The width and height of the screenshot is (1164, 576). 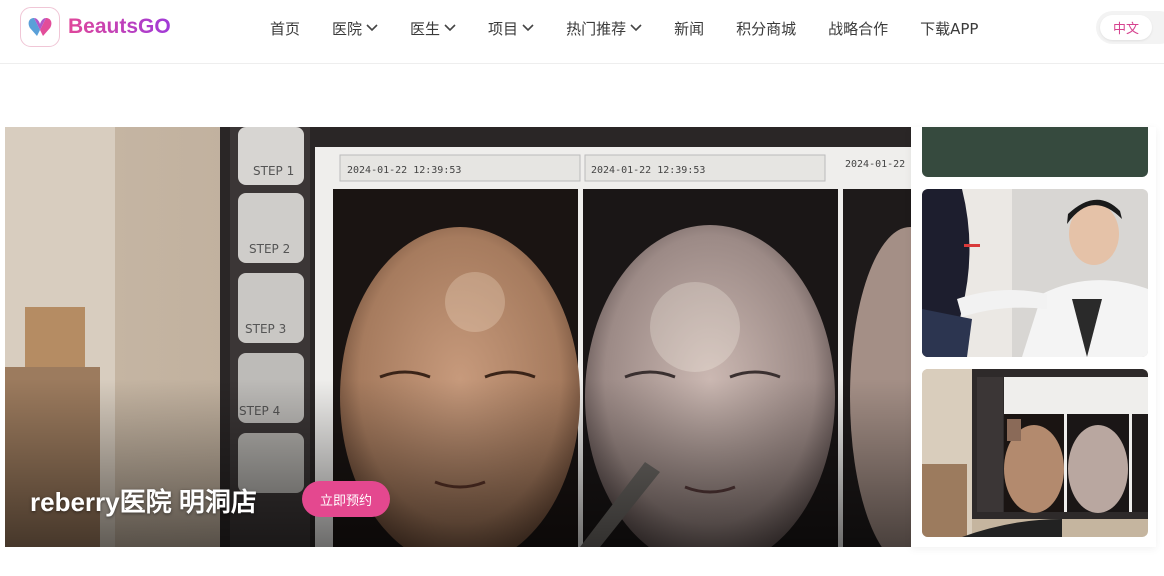 I want to click on nav-label: 积分商城, so click(x=766, y=28).